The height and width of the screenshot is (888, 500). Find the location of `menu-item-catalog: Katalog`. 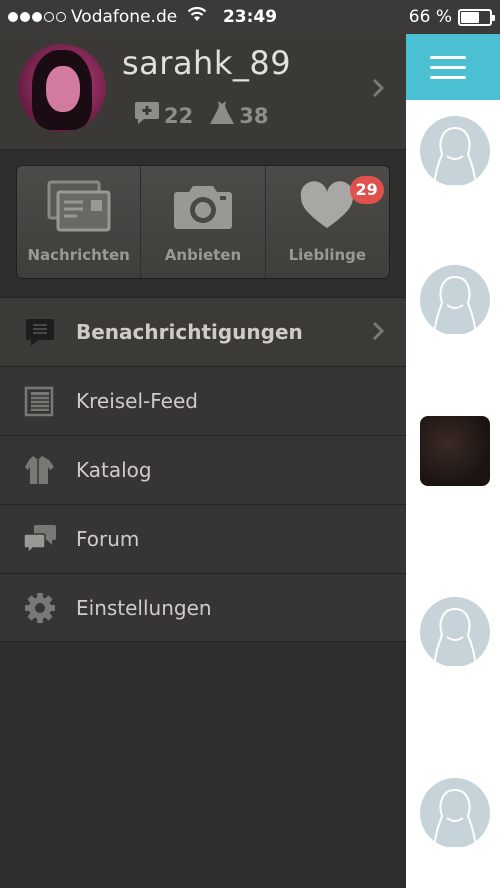

menu-item-catalog: Katalog is located at coordinates (203, 469).